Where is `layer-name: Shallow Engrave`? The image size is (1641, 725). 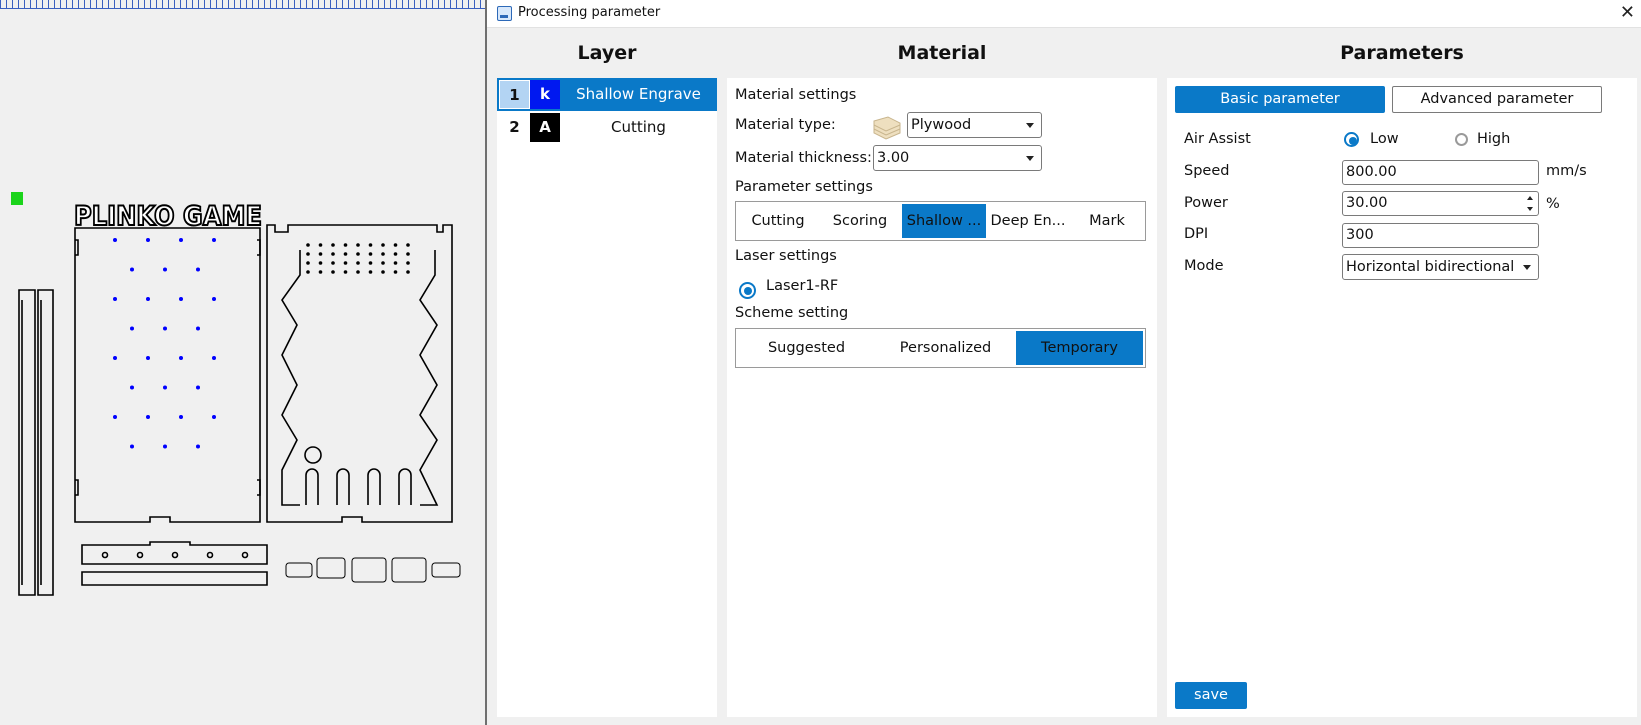 layer-name: Shallow Engrave is located at coordinates (638, 94).